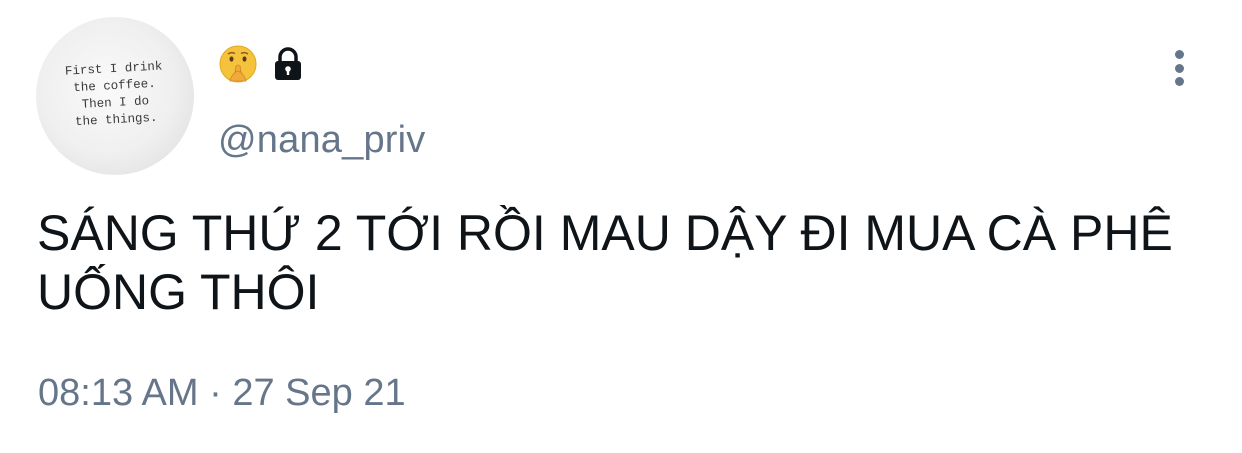  What do you see at coordinates (263, 64) in the screenshot?
I see `display-name` at bounding box center [263, 64].